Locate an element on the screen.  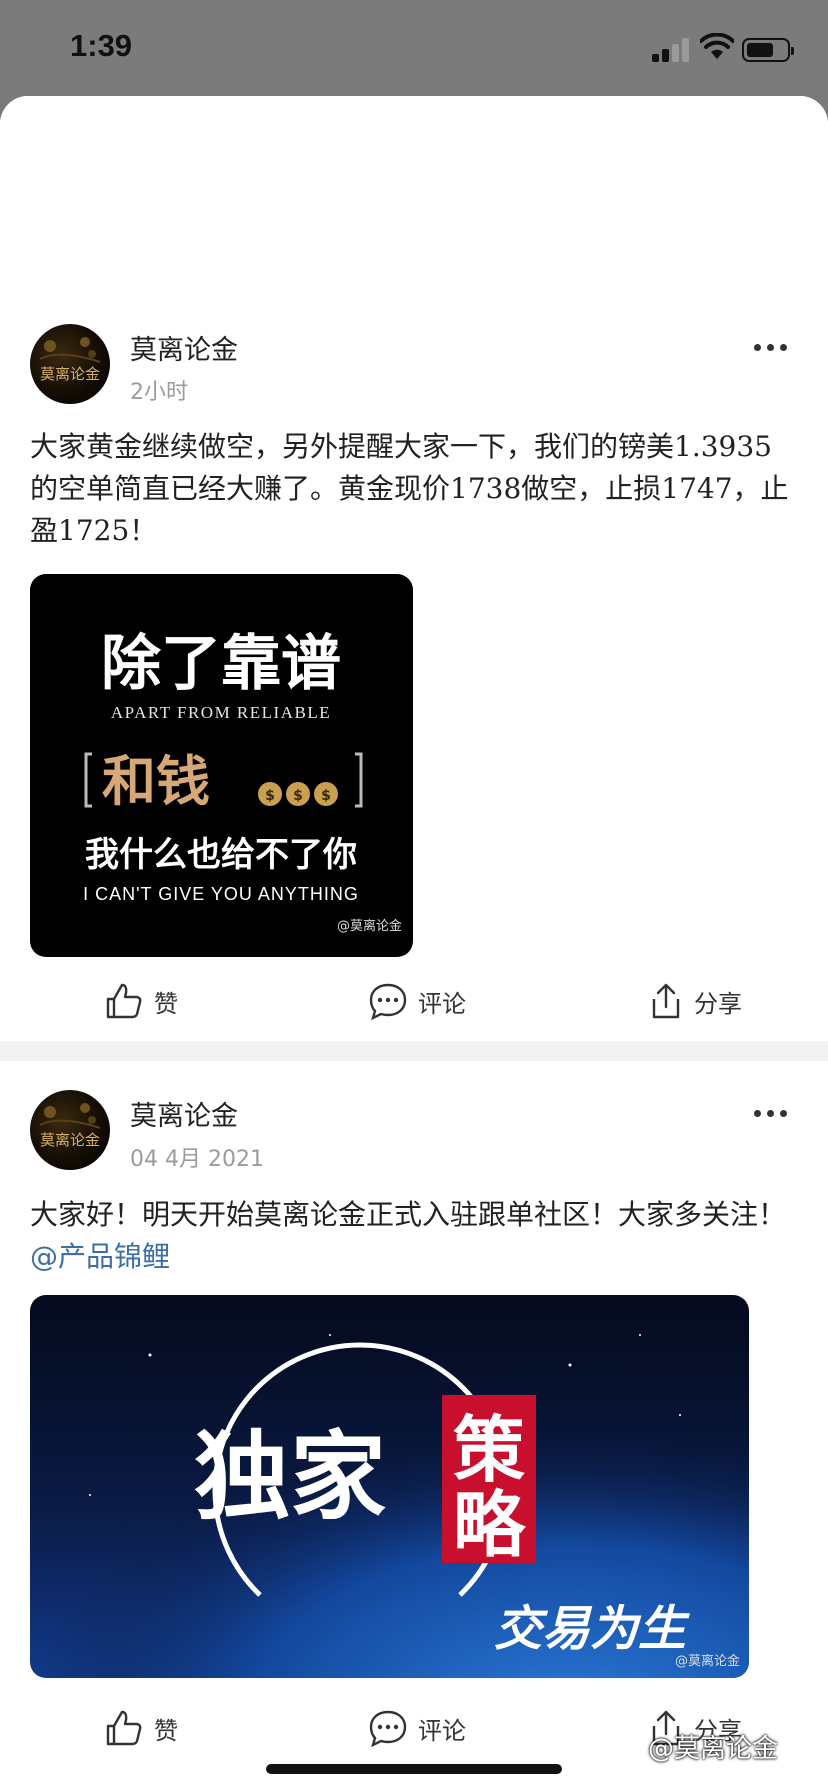
image-money-text: 和钱 is located at coordinates (156, 781).